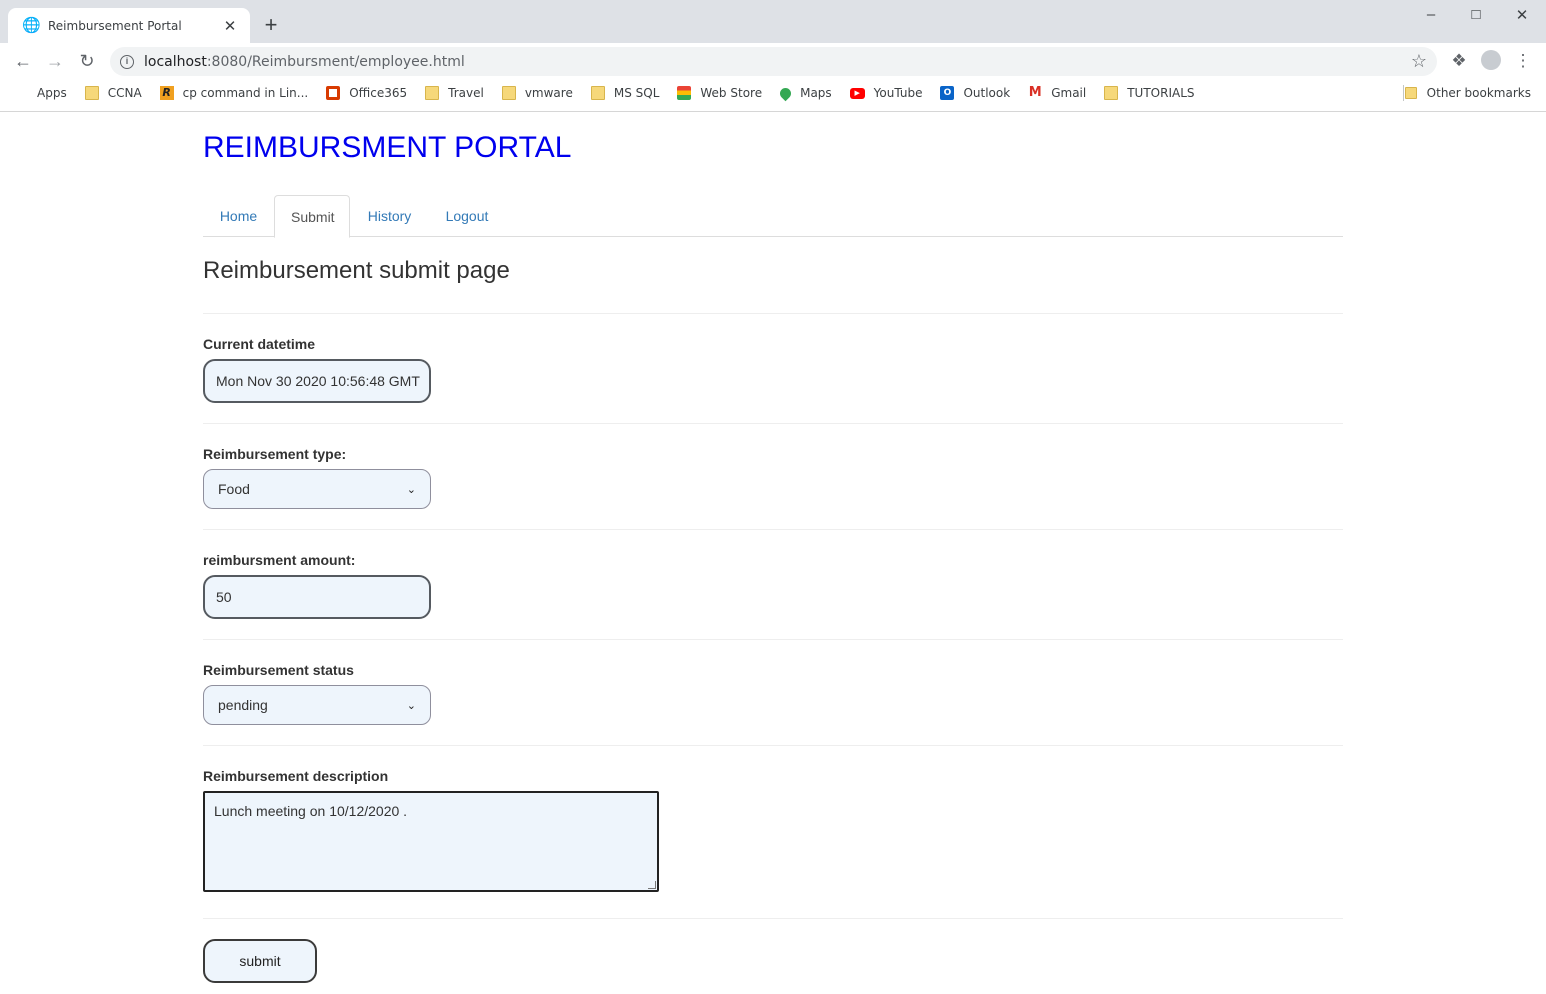  Describe the element at coordinates (1419, 61) in the screenshot. I see `bookmark-star-icon: ☆` at that location.